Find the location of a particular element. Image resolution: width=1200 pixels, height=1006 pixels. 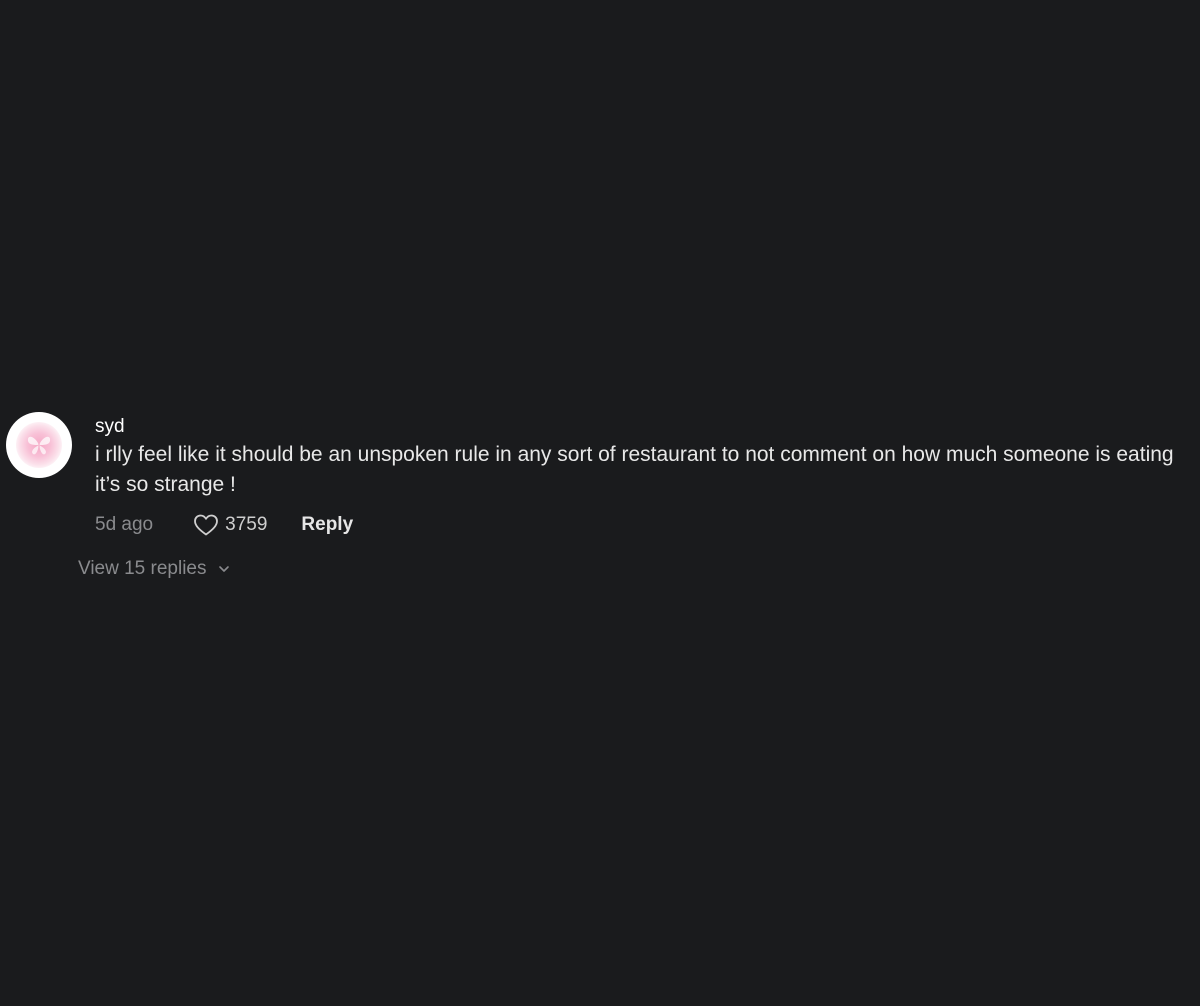

view-replies-label: View 15 replies is located at coordinates (142, 568).